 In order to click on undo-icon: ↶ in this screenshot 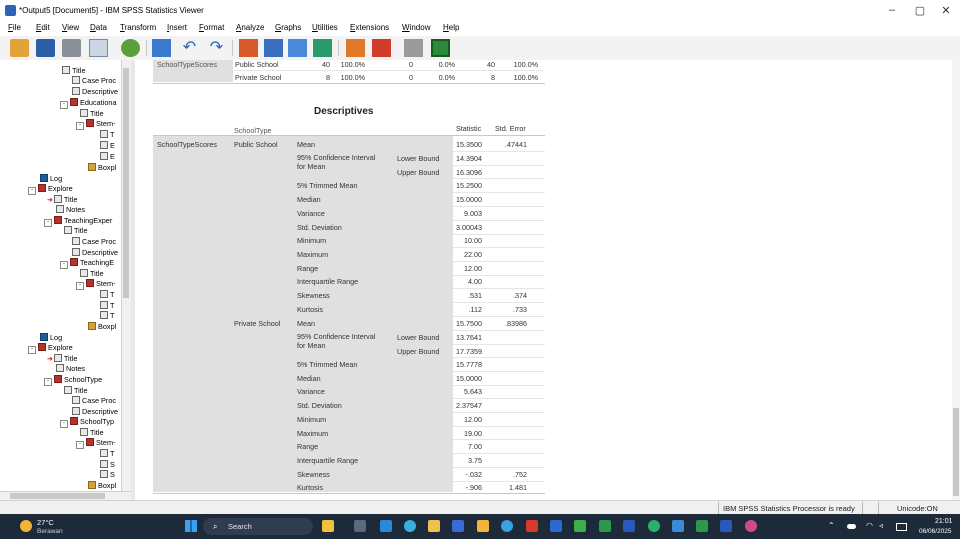, I will do `click(189, 48)`.